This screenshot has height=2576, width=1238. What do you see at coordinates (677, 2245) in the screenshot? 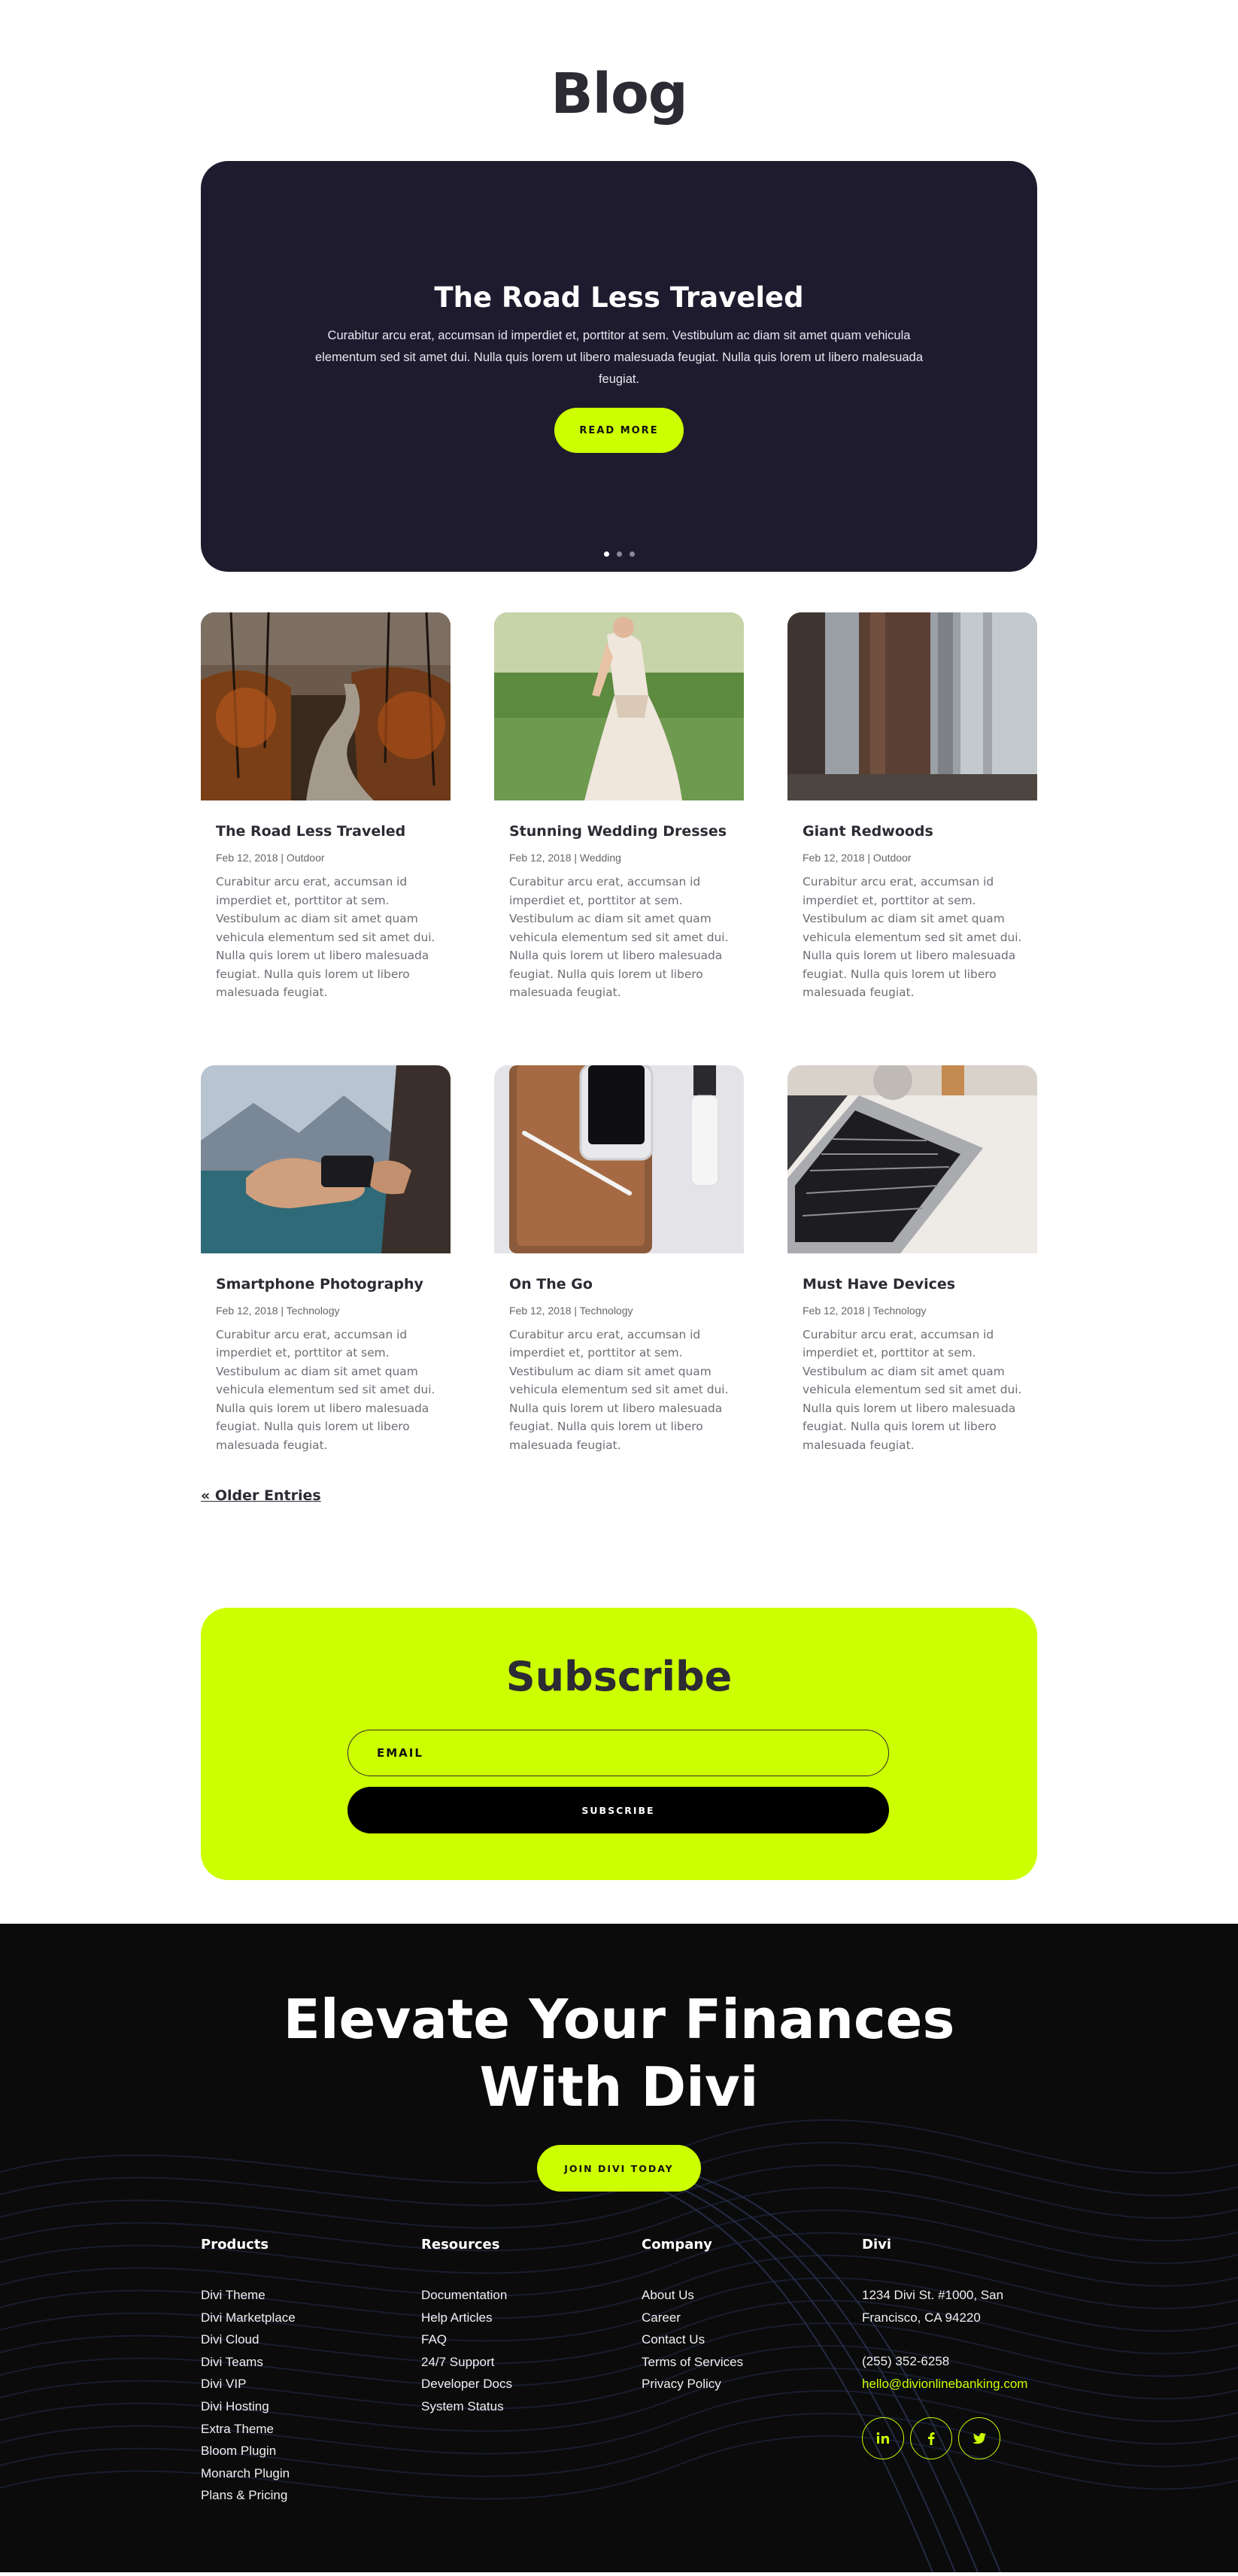
I see `footer-heading: Company` at bounding box center [677, 2245].